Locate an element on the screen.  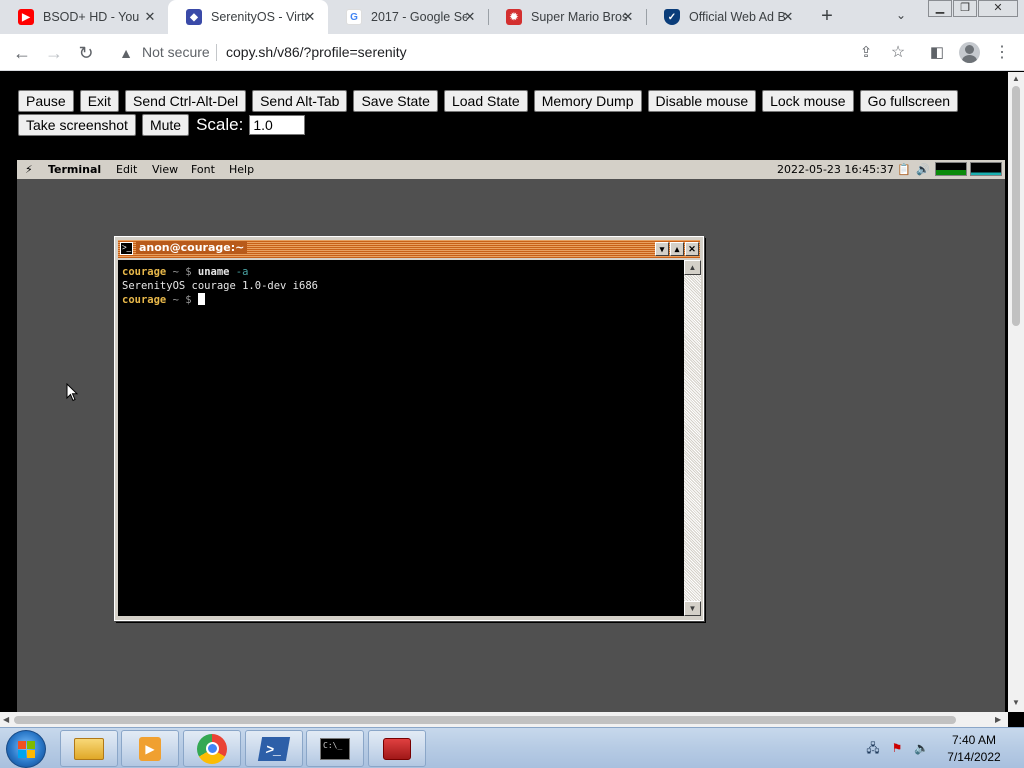
warning-icon: ▲ is located at coordinates (126, 53).